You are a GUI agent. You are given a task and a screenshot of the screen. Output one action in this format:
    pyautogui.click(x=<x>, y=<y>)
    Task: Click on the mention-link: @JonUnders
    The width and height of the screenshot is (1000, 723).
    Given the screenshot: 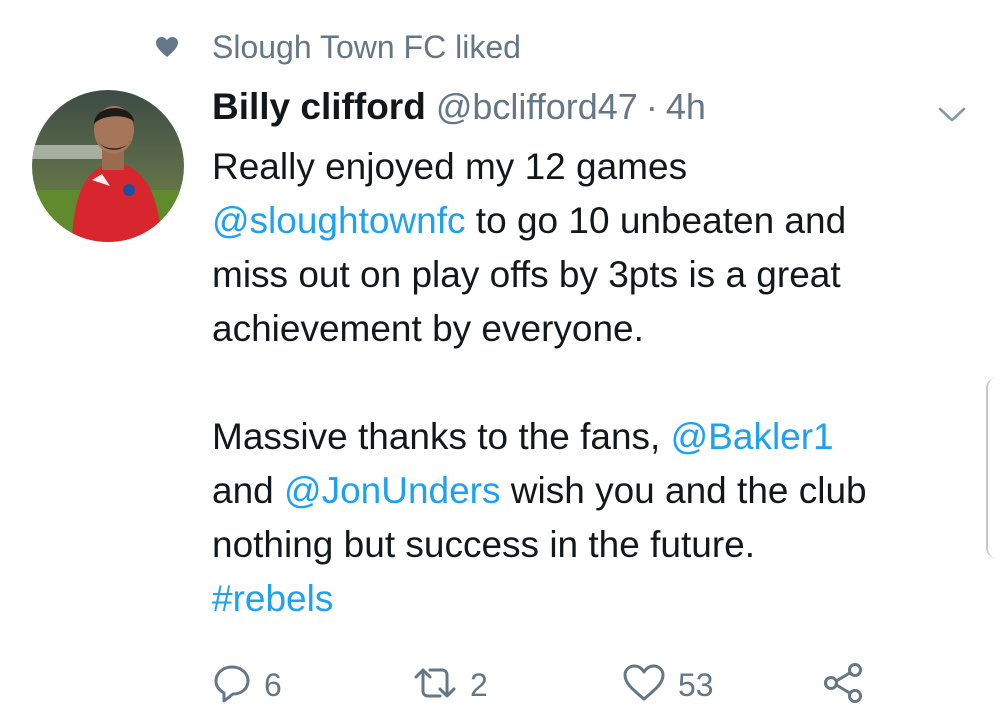 What is the action you would take?
    pyautogui.click(x=392, y=490)
    